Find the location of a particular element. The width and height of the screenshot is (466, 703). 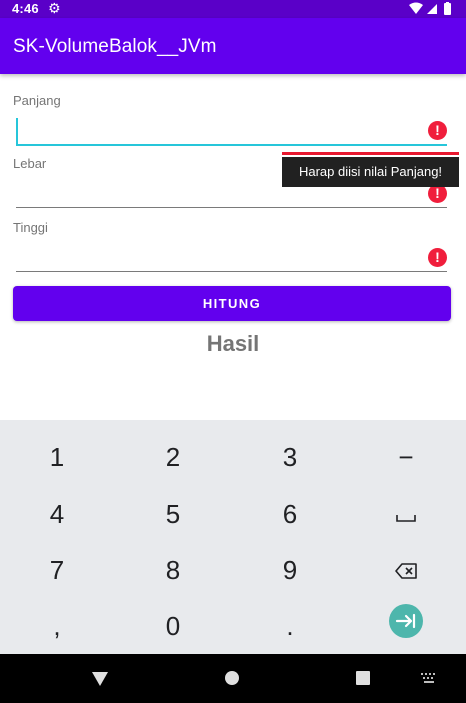

home-icon is located at coordinates (232, 678).